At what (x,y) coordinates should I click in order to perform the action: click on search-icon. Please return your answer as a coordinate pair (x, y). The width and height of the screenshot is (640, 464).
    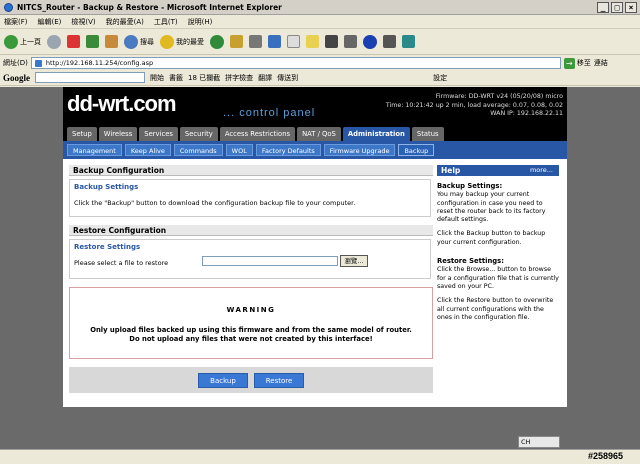
    Looking at the image, I should click on (131, 41).